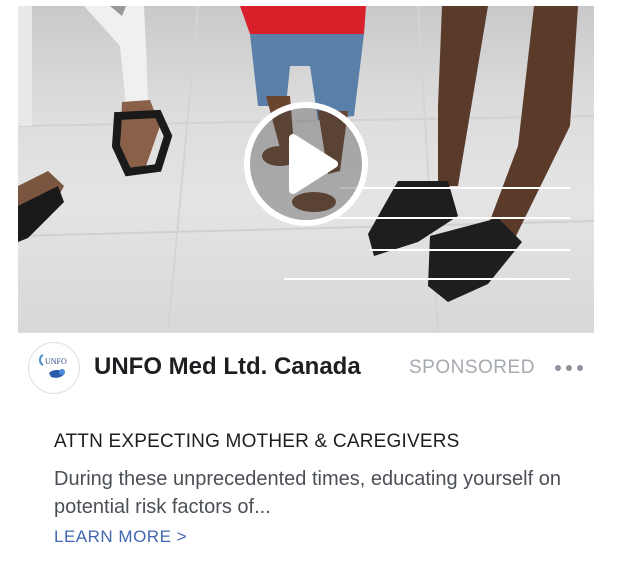  I want to click on play-icon, so click(313, 164).